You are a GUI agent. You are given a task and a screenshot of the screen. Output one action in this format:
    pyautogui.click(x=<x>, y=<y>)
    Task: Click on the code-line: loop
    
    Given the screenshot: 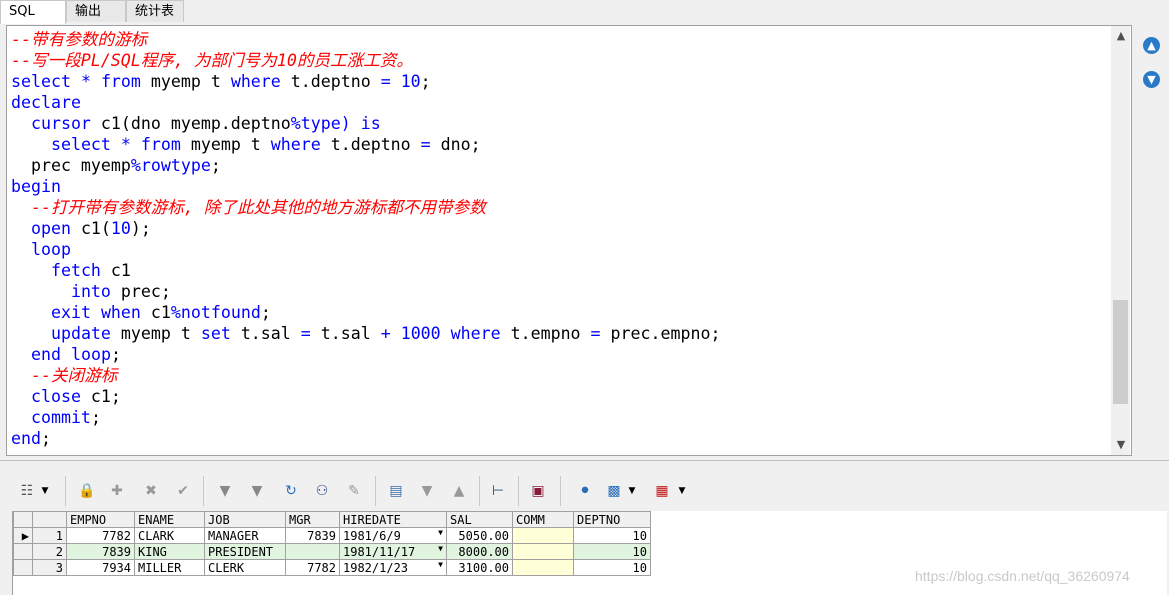 What is the action you would take?
    pyautogui.click(x=41, y=249)
    